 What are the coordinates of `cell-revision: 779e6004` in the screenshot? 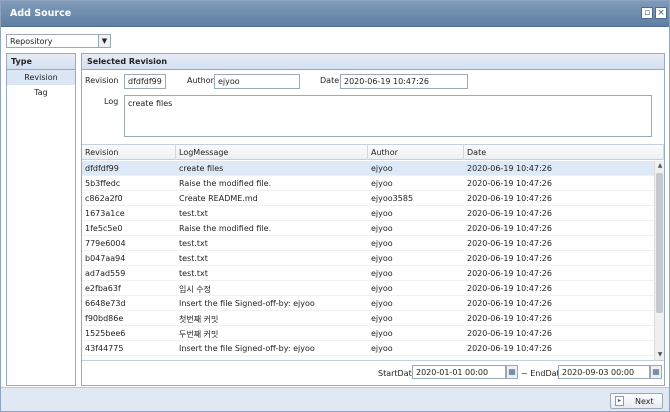 It's located at (105, 243).